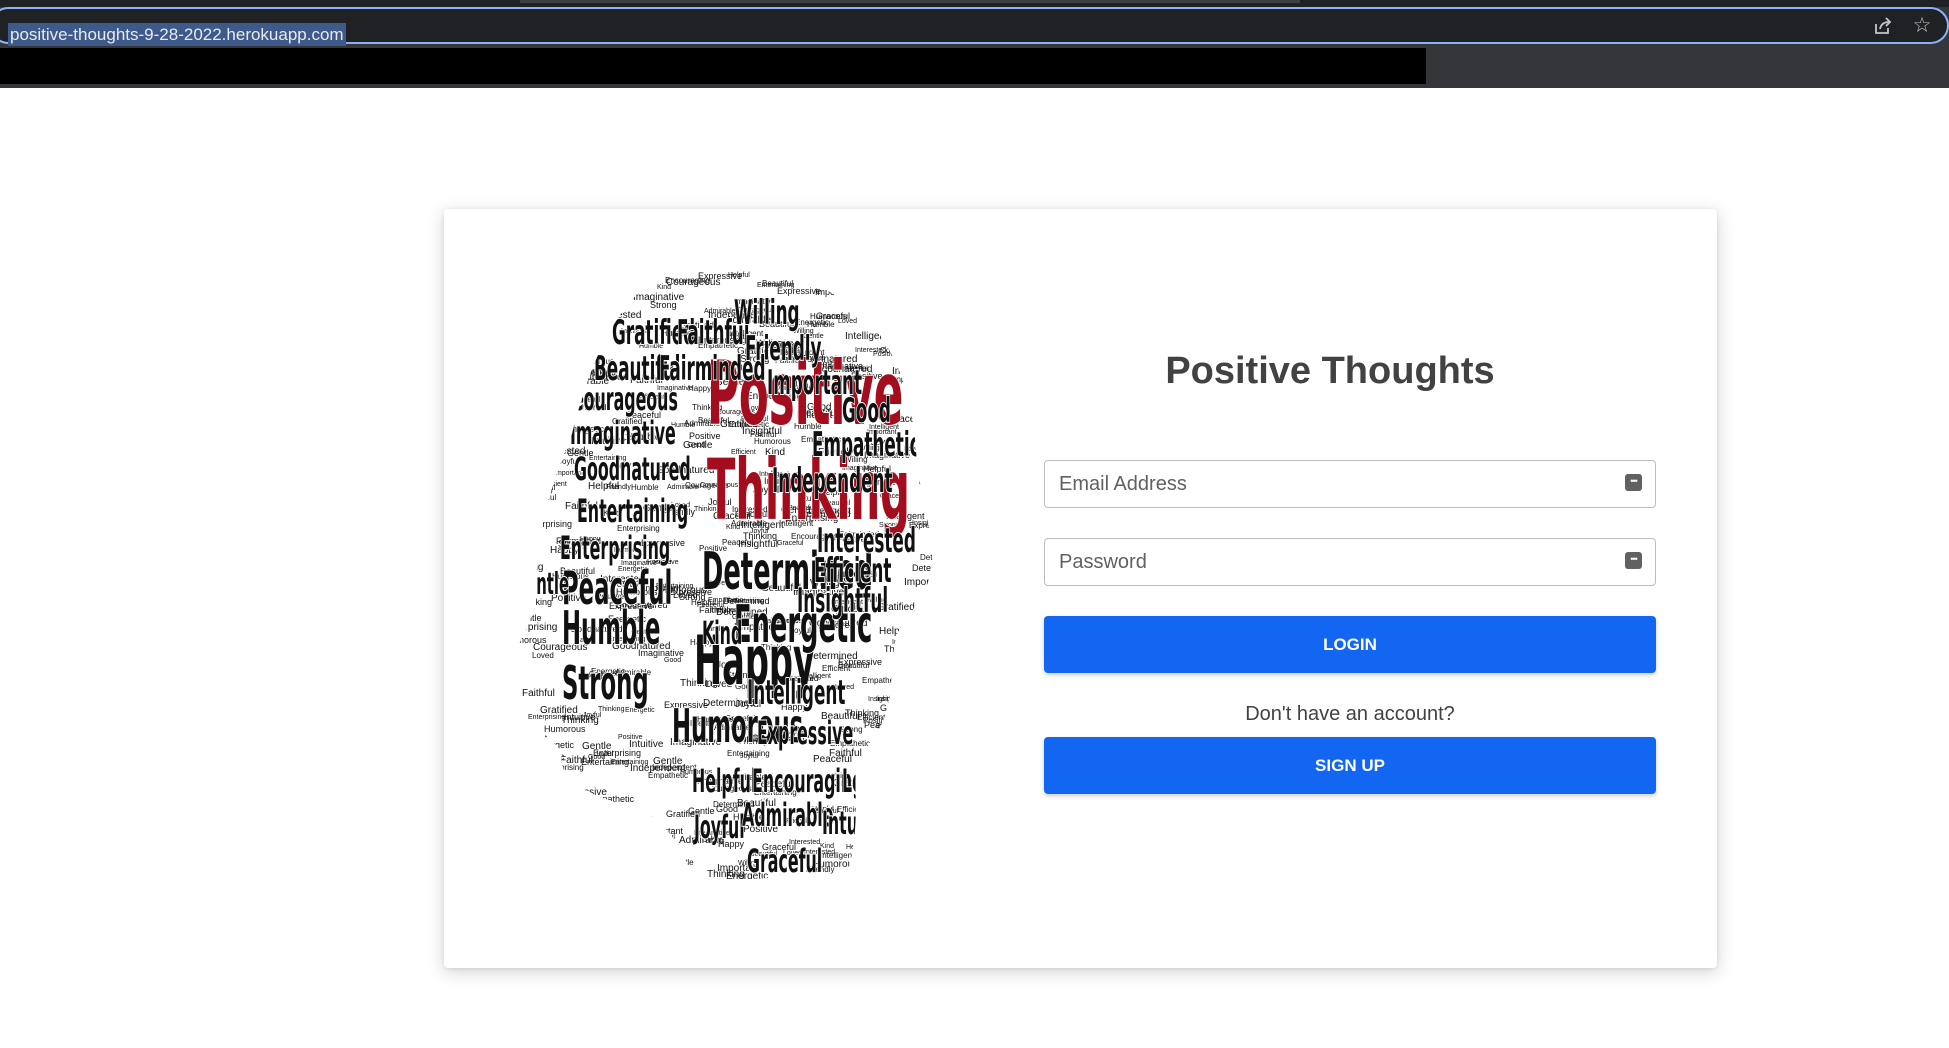 This screenshot has width=1949, height=1048. I want to click on word-cloud-word: Courageous, so click(625, 399).